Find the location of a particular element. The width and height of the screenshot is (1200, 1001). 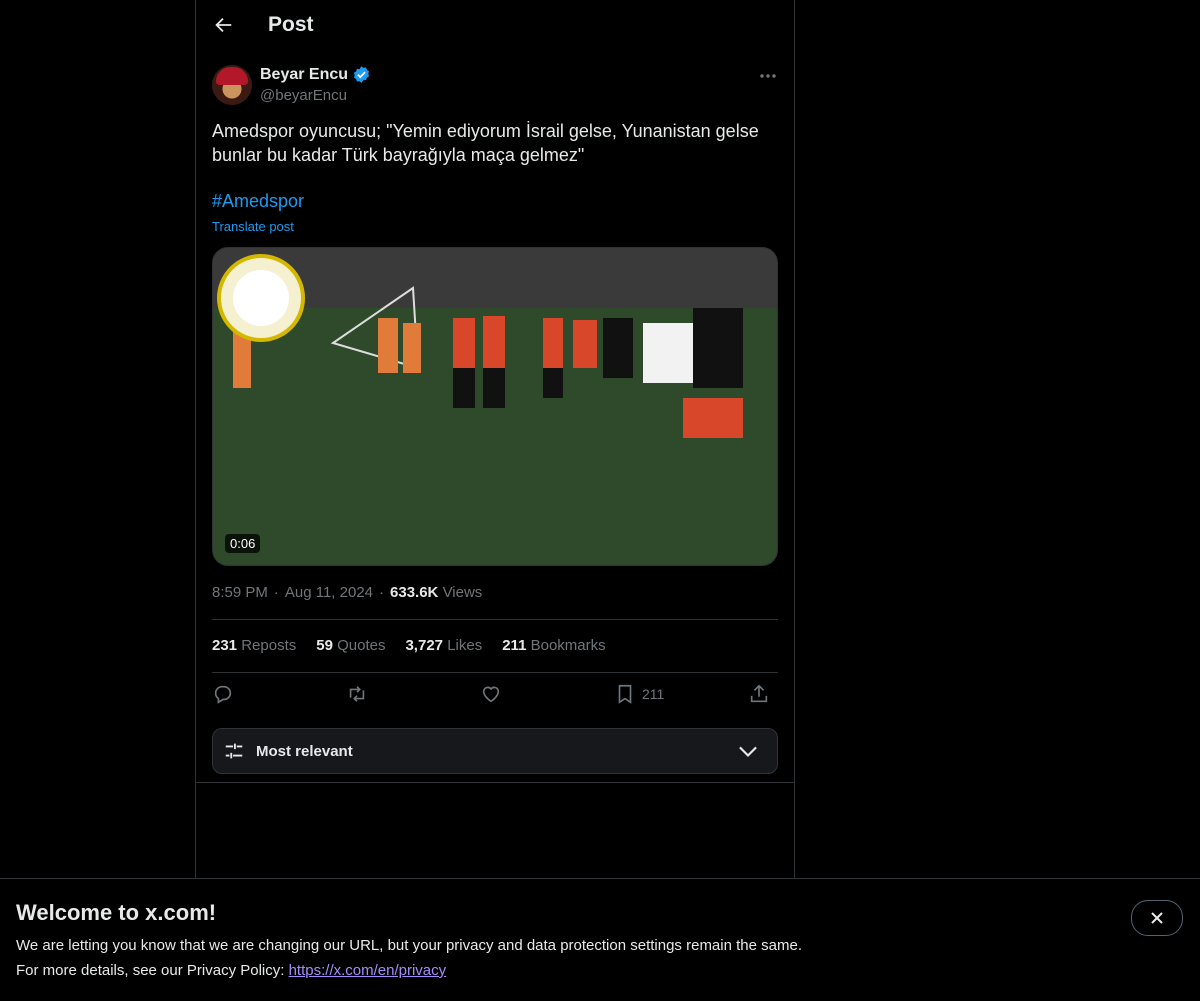

banner-title: Welcome to x.com! is located at coordinates (116, 912).